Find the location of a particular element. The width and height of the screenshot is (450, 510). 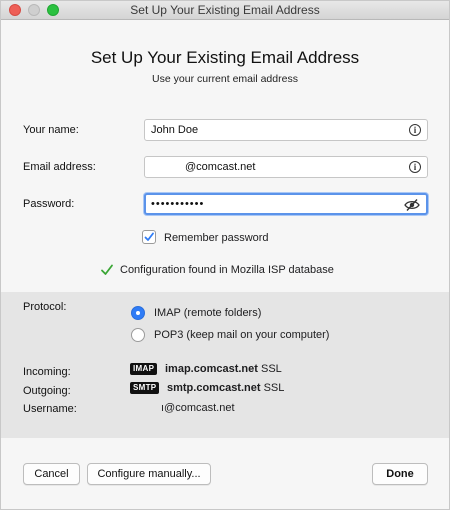

outgoing-host: smtp.comcast.net is located at coordinates (214, 388).